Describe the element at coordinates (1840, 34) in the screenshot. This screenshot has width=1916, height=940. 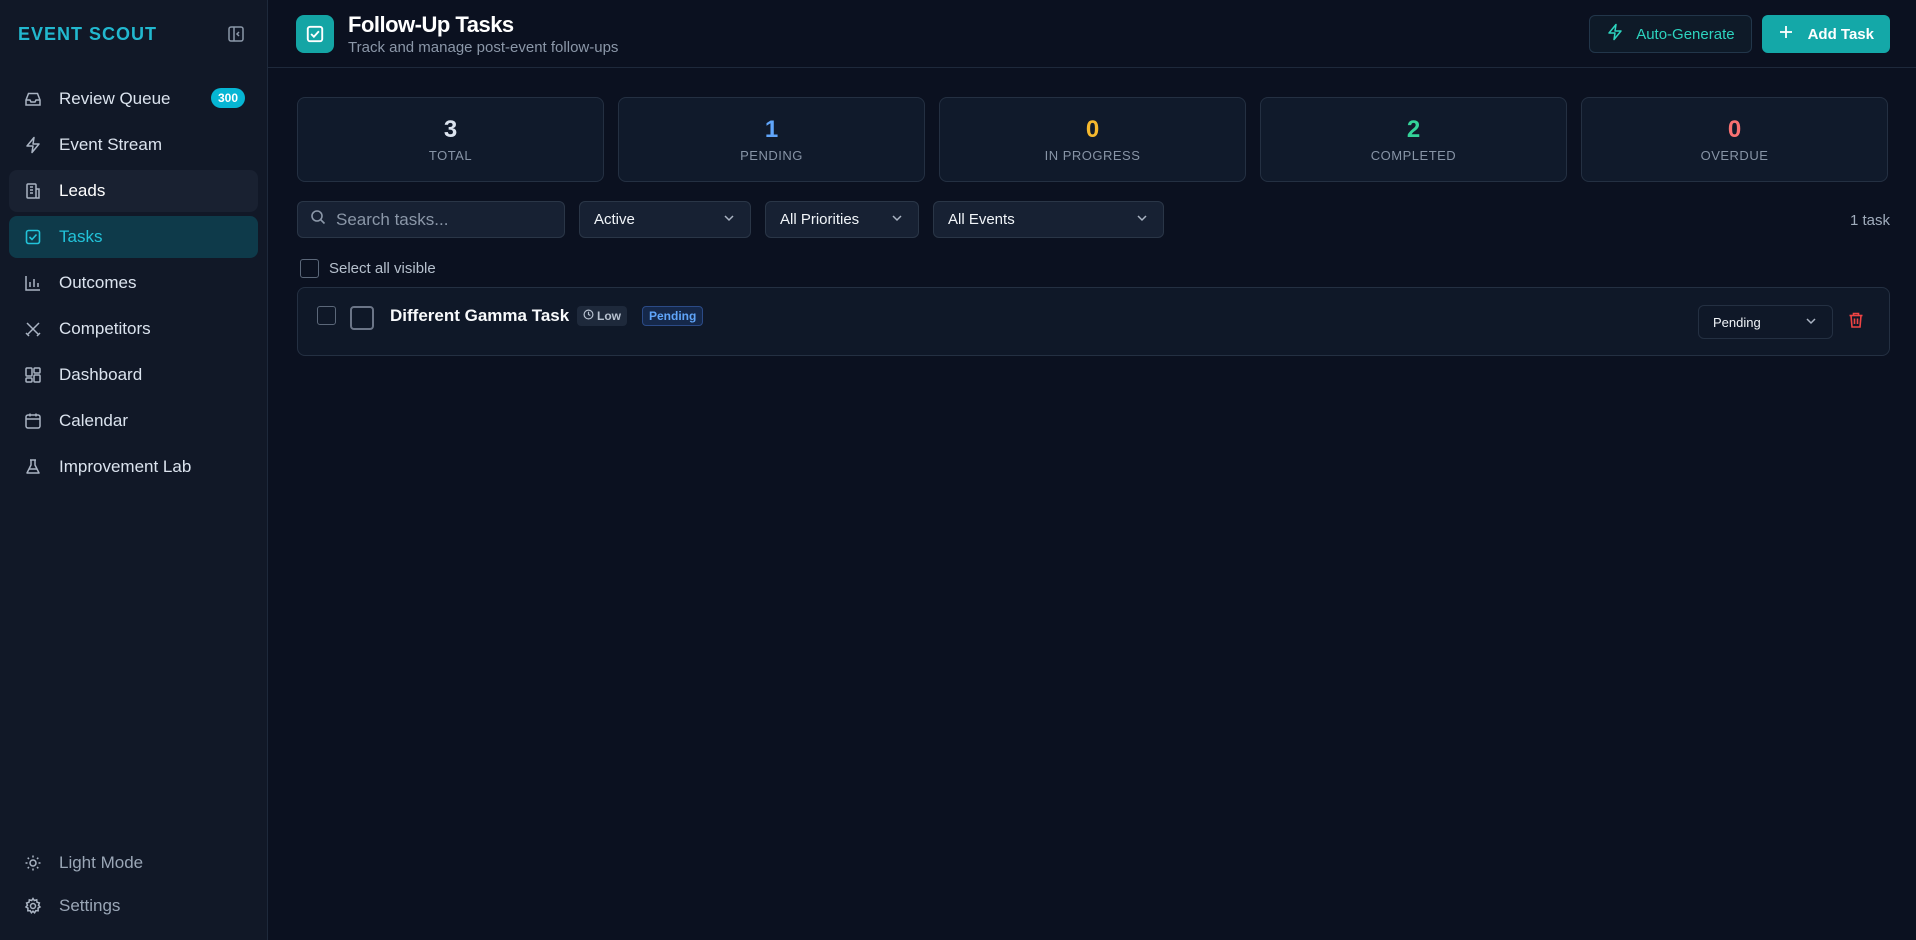
I see `add-task-label: Add Task` at that location.